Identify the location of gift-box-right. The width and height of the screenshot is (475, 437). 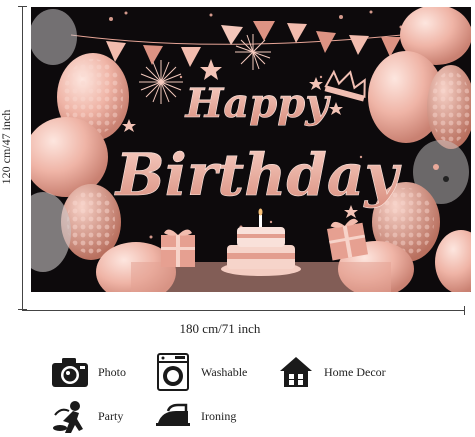
(348, 239).